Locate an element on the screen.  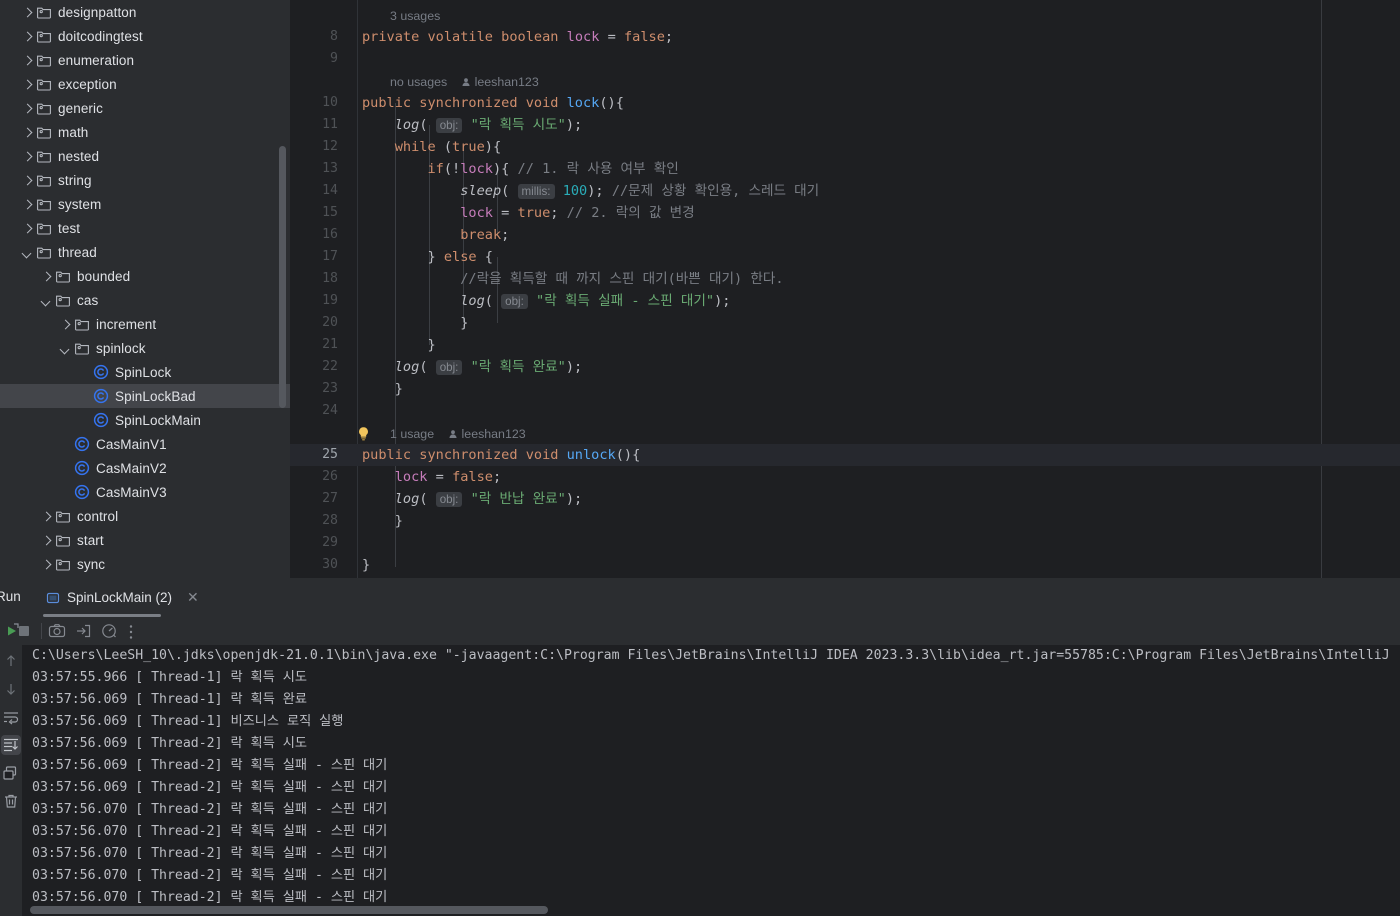
usage-hint: 1 usage leeshan123 is located at coordinates (458, 434).